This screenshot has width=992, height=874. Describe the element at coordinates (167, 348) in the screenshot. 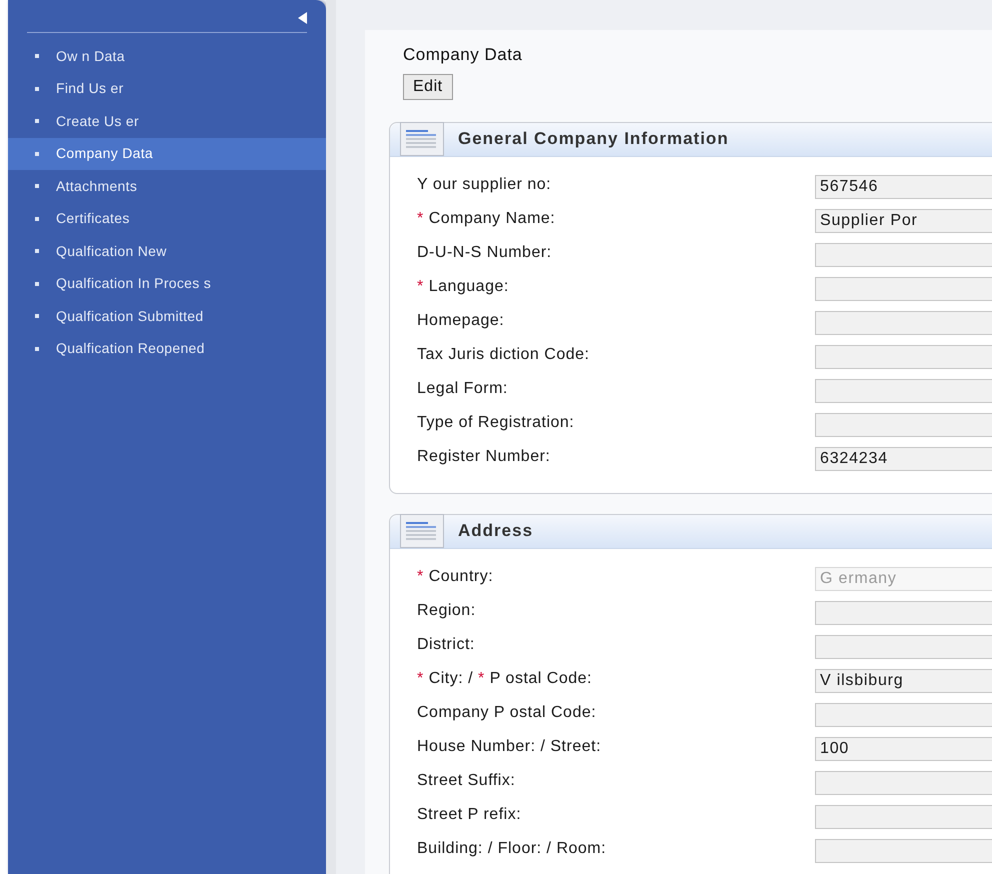

I see `nav-item: Qualfication Reopened` at that location.